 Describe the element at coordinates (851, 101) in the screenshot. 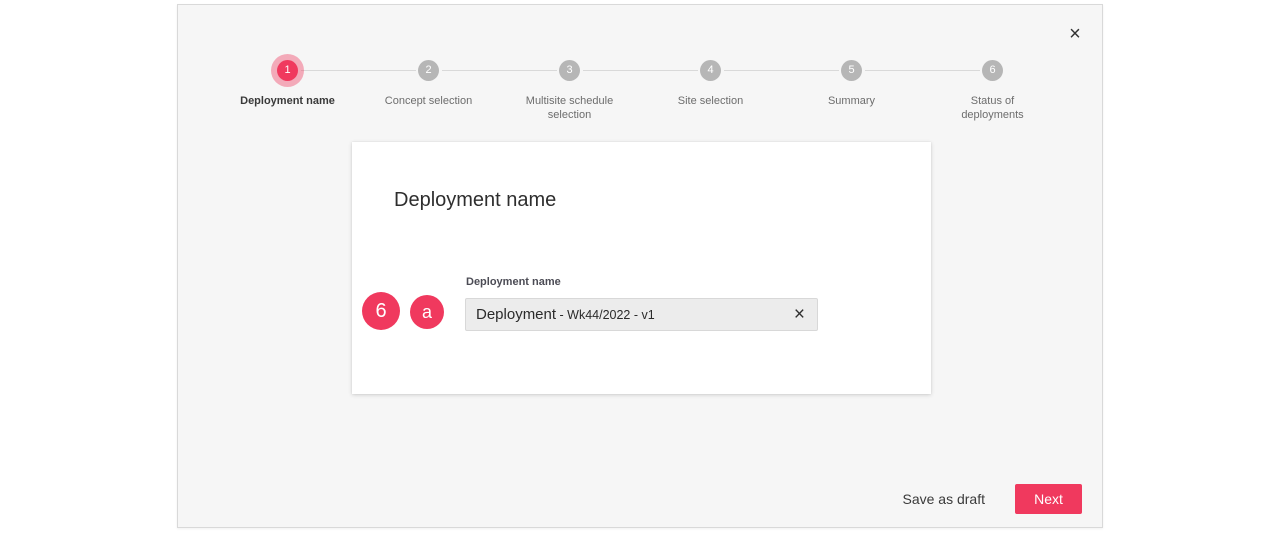

I see `step-5-label: Summary` at that location.